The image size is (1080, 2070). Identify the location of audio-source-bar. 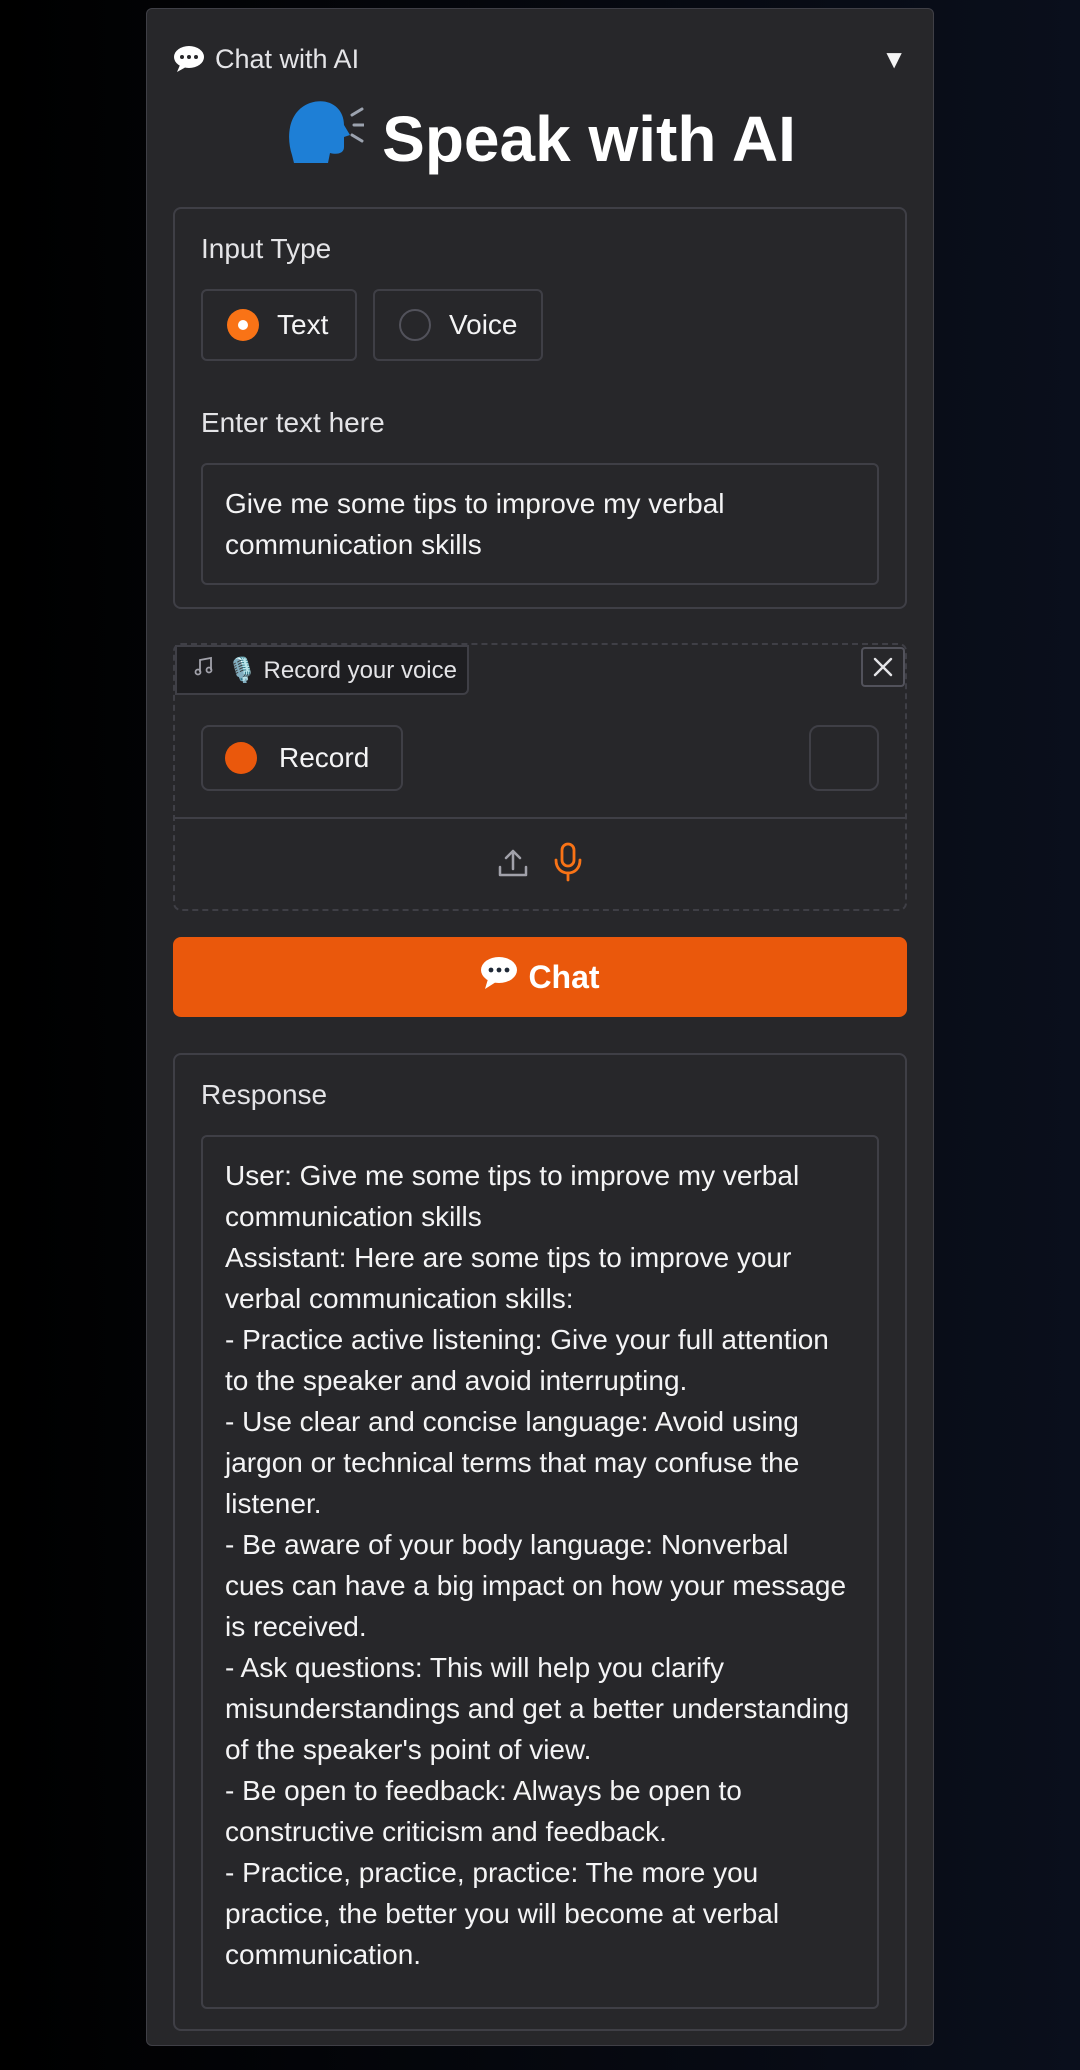
(540, 863).